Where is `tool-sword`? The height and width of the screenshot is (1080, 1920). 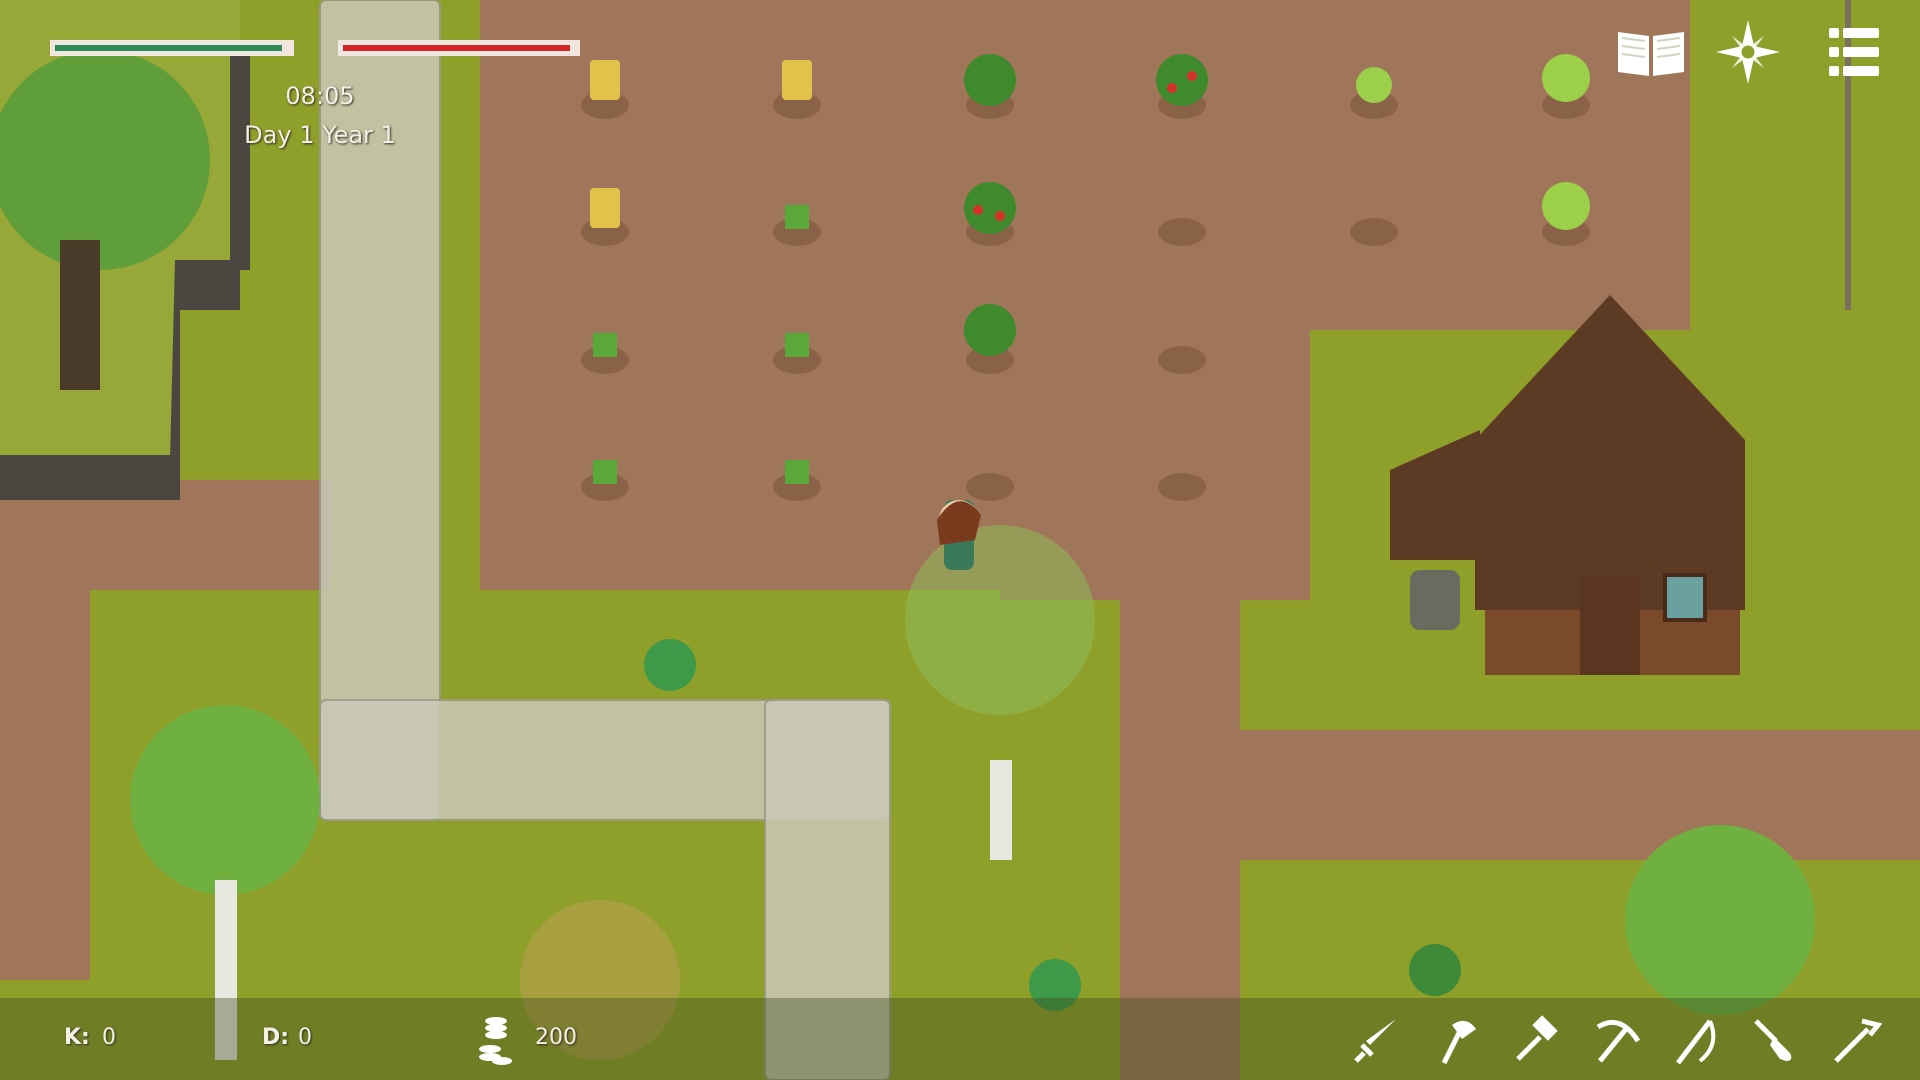
tool-sword is located at coordinates (1376, 1041).